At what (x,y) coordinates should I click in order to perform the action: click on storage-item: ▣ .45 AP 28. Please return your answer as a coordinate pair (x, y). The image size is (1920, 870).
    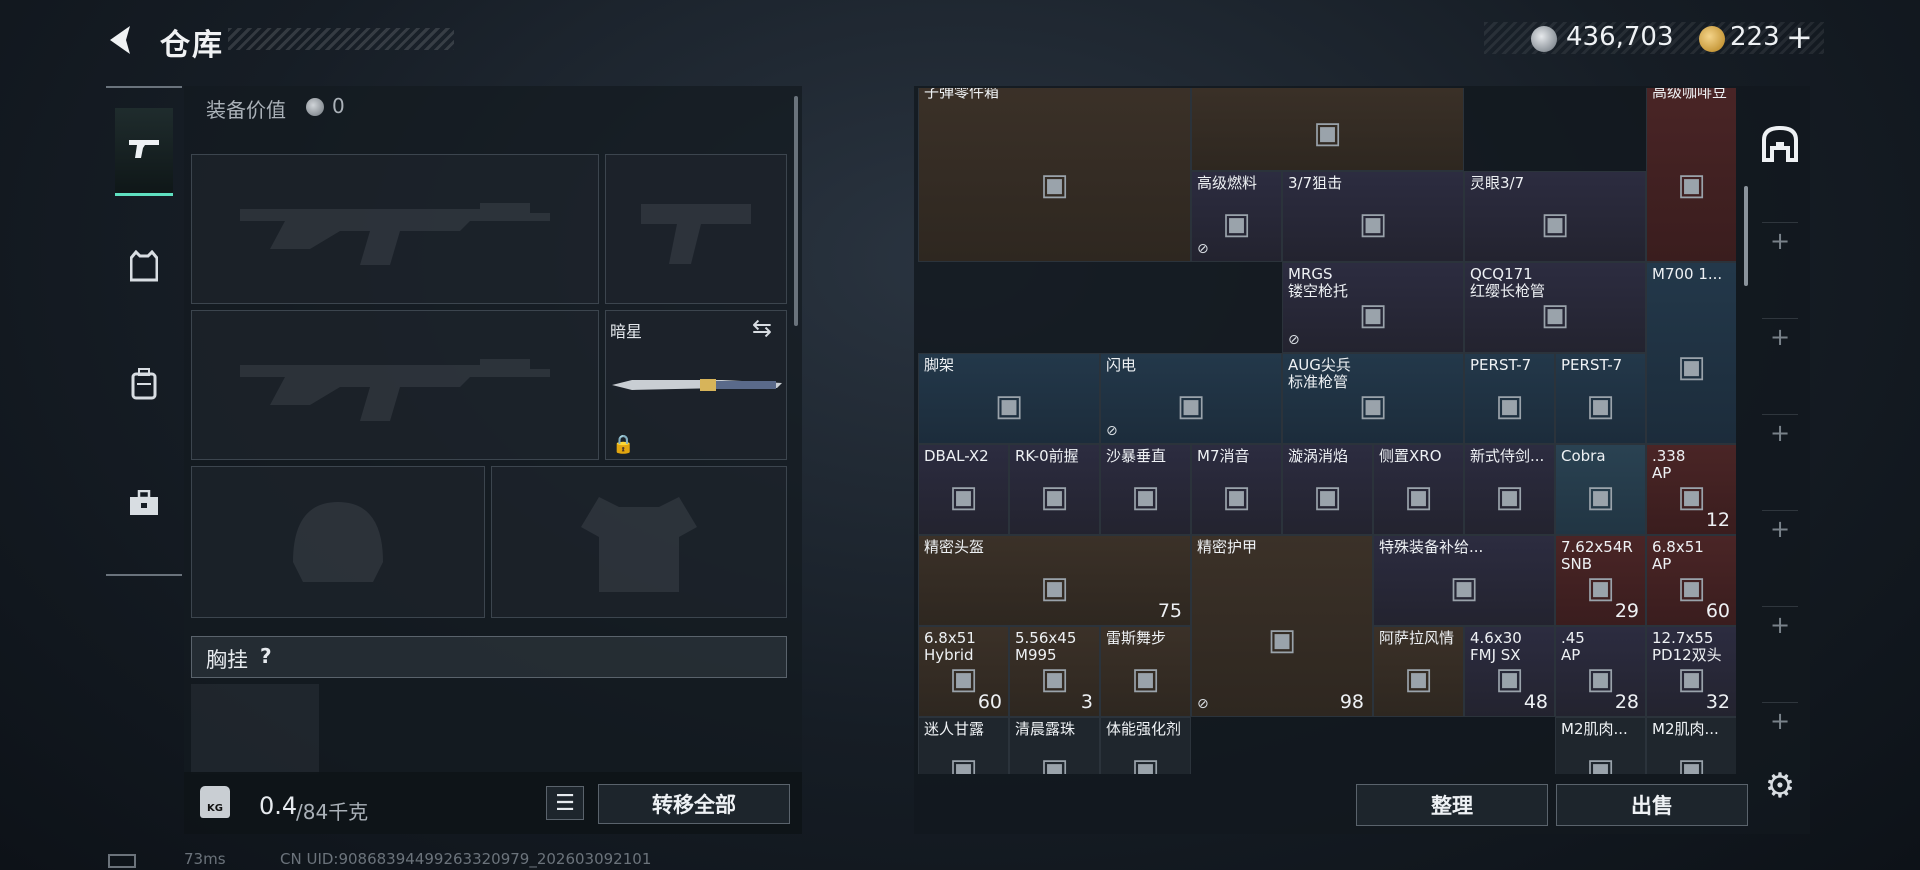
    Looking at the image, I should click on (1600, 671).